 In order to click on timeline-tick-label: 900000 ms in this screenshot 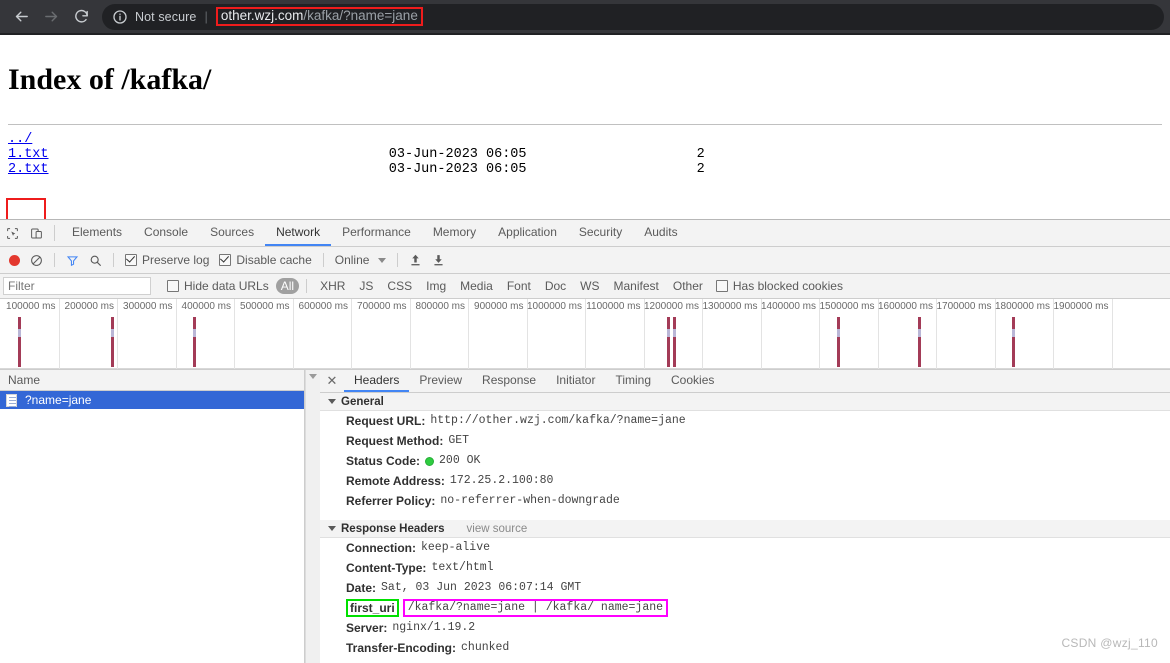, I will do `click(499, 306)`.